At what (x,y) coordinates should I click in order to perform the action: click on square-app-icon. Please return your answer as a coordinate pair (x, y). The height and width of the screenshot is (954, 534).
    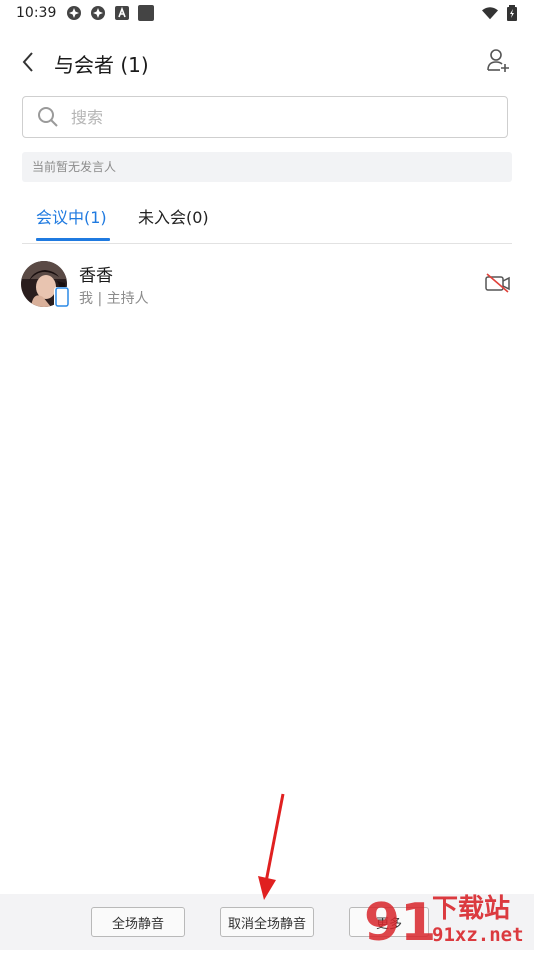
    Looking at the image, I should click on (146, 13).